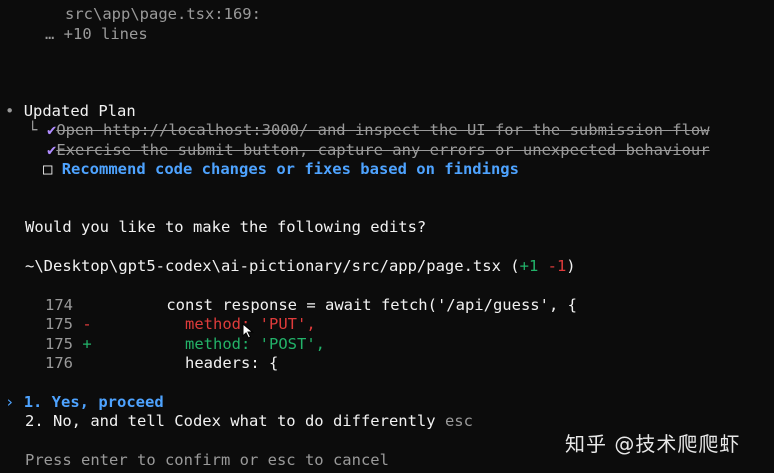  Describe the element at coordinates (222, 324) in the screenshot. I see `diff-code: method: 'PUT',` at that location.